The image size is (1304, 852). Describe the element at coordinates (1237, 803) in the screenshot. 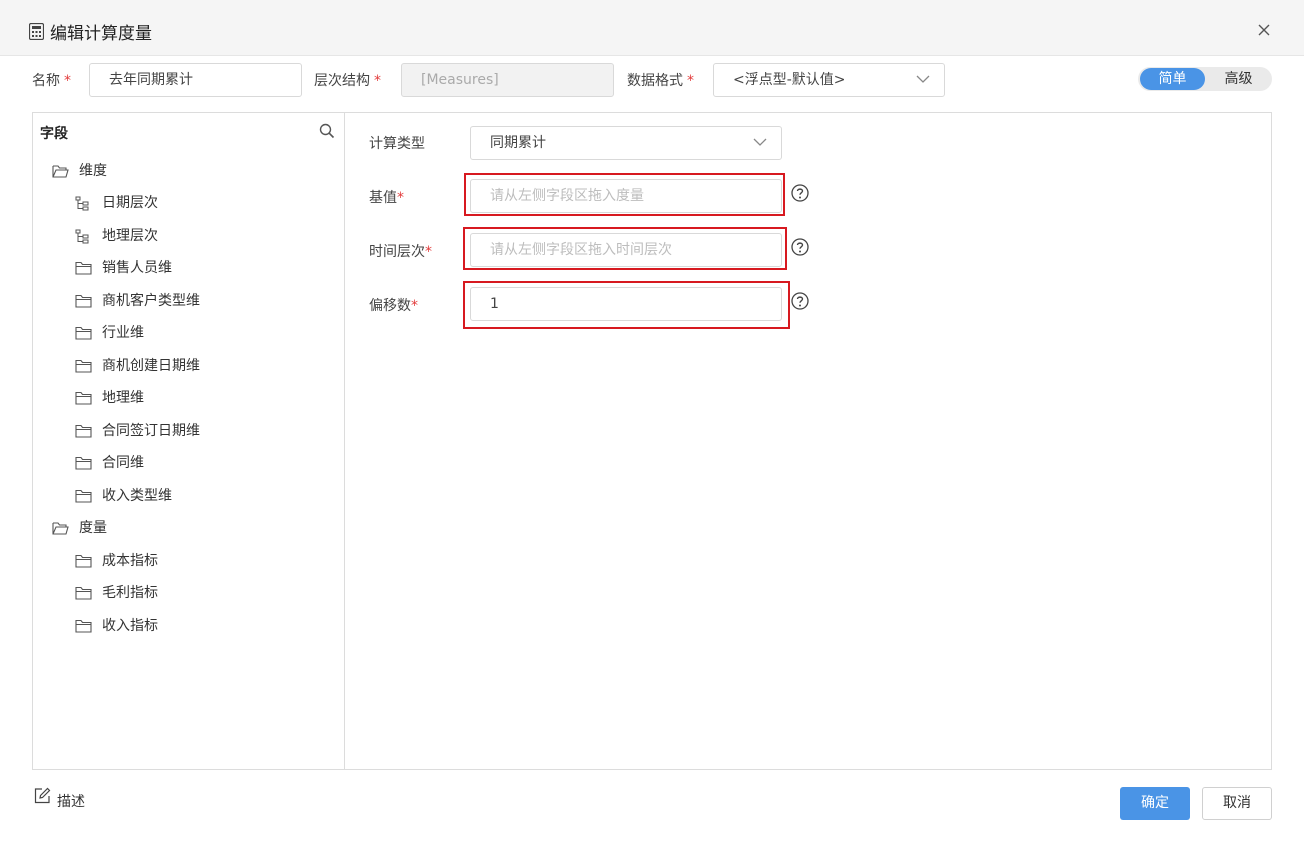

I see `cancel-button: 取消` at that location.